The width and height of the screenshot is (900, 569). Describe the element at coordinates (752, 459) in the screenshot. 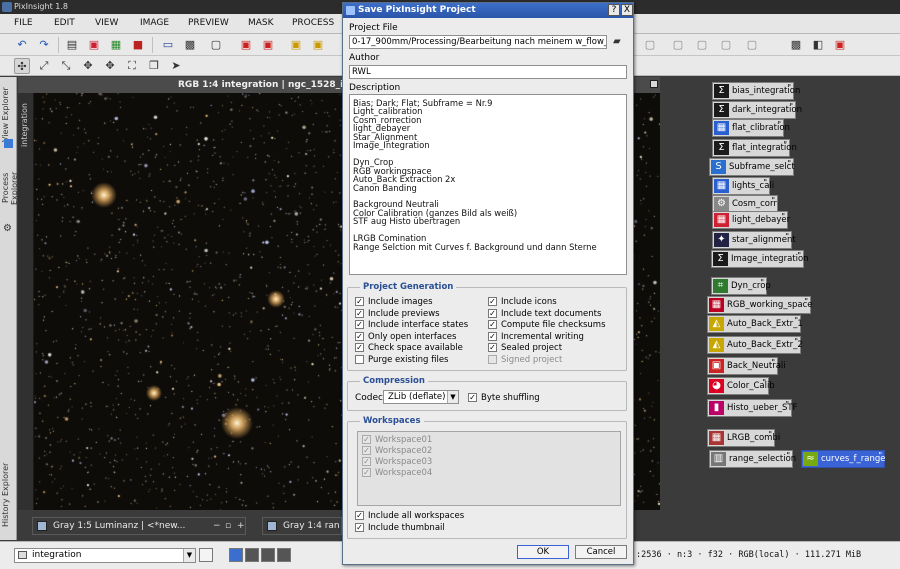

I see `process-icon-range_selection: ▥ range_selection "` at that location.